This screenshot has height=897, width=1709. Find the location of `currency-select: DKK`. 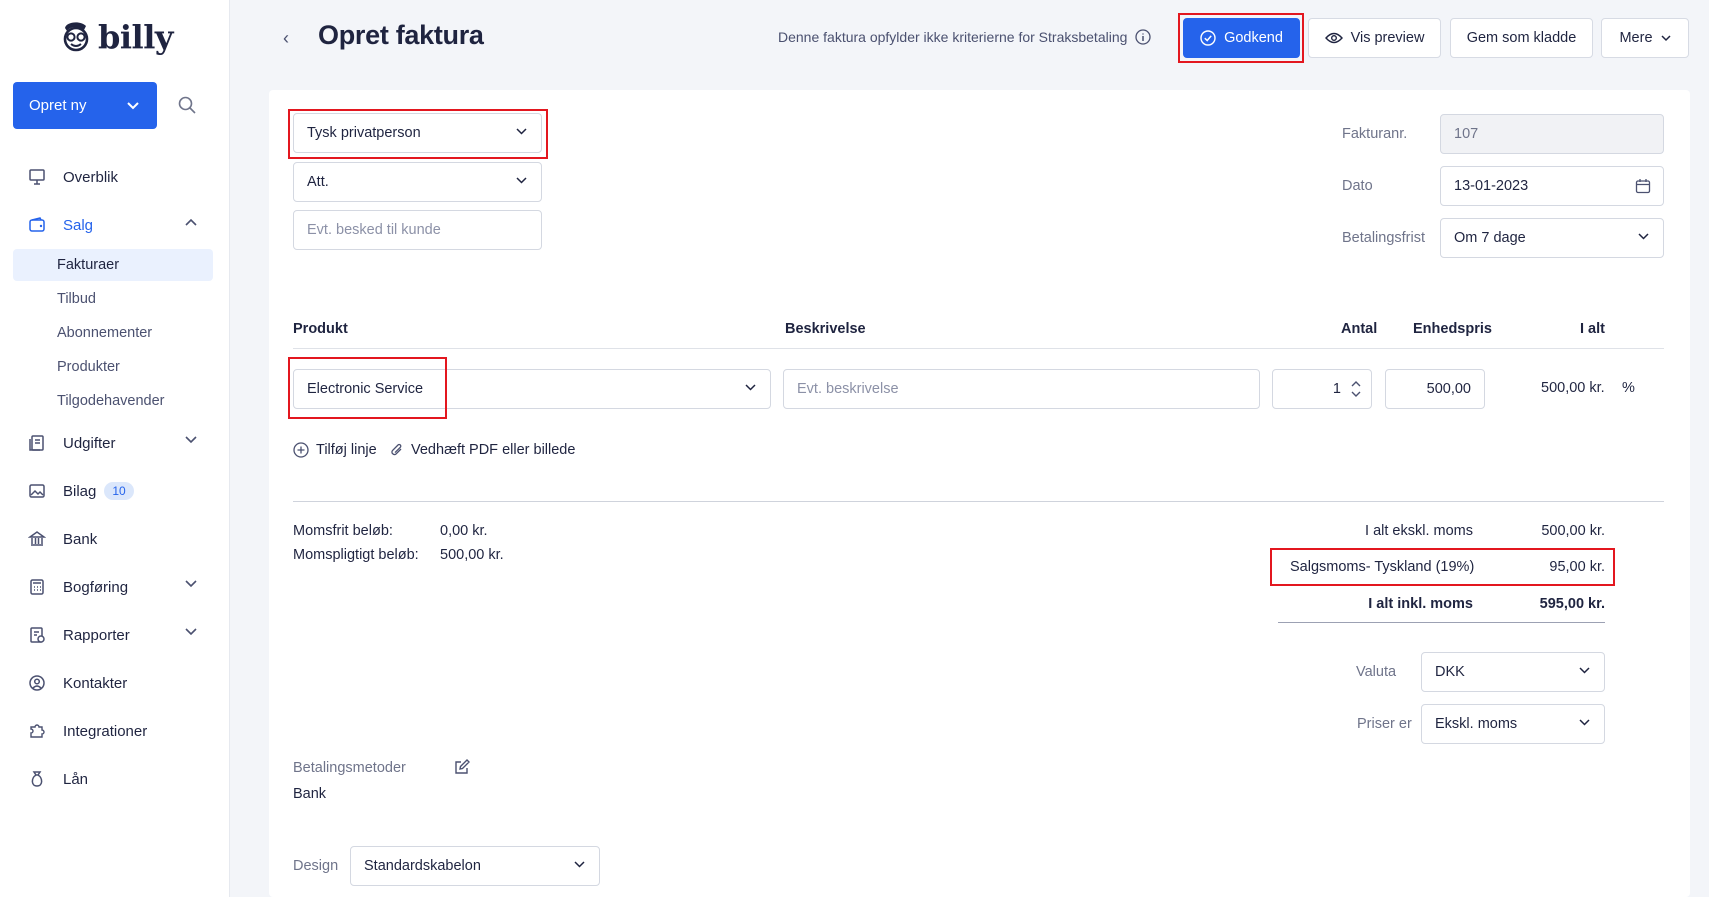

currency-select: DKK is located at coordinates (1513, 672).